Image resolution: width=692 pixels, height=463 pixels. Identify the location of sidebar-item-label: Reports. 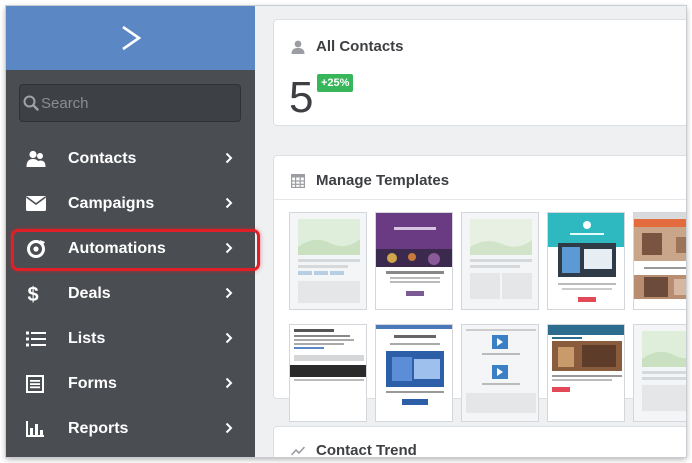
(98, 428).